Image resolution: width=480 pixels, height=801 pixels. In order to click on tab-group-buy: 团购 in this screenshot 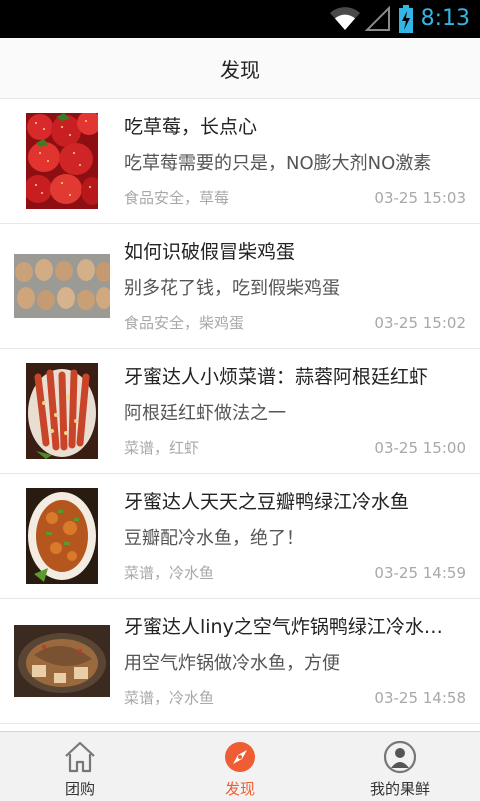, I will do `click(80, 766)`.